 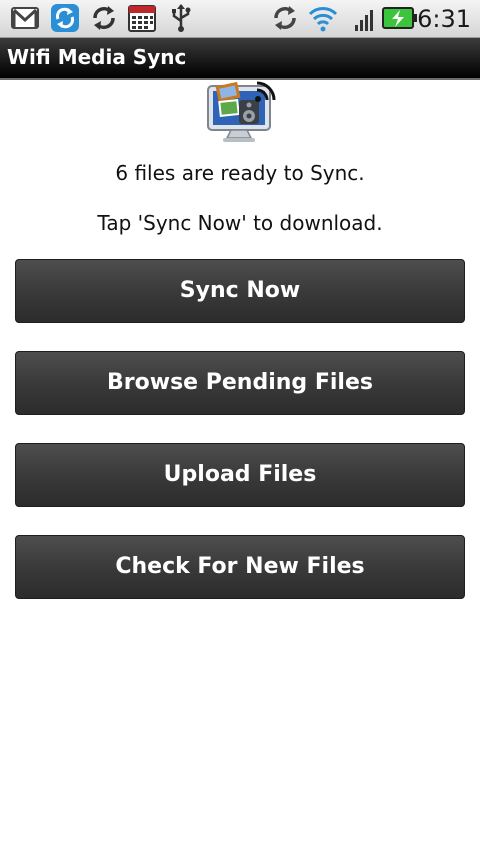 I want to click on sync-now-button: Sync Now, so click(x=240, y=291).